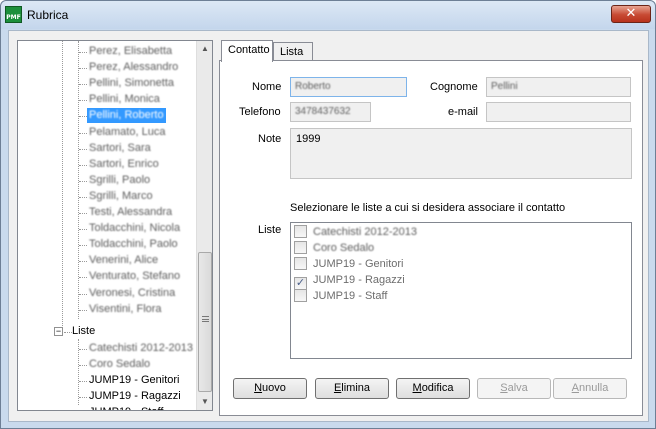  I want to click on tree-contact-label: Pellini, Simonetta, so click(131, 83).